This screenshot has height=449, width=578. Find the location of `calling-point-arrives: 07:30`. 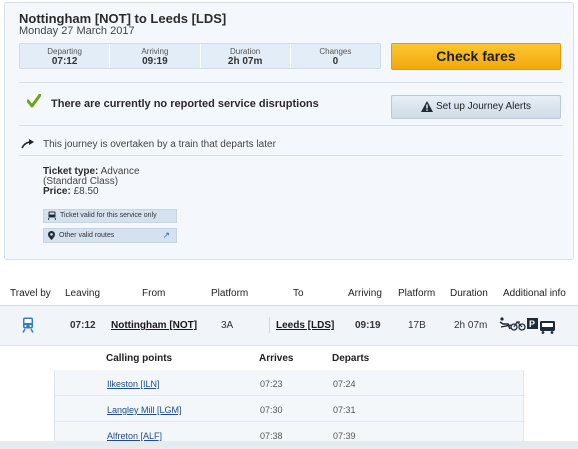

calling-point-arrives: 07:30 is located at coordinates (271, 410).